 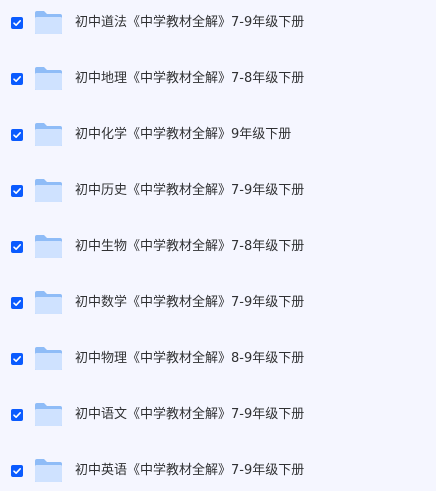 I want to click on file-name: 初中数学《中学教材全解》7-9年级下册, so click(x=189, y=303).